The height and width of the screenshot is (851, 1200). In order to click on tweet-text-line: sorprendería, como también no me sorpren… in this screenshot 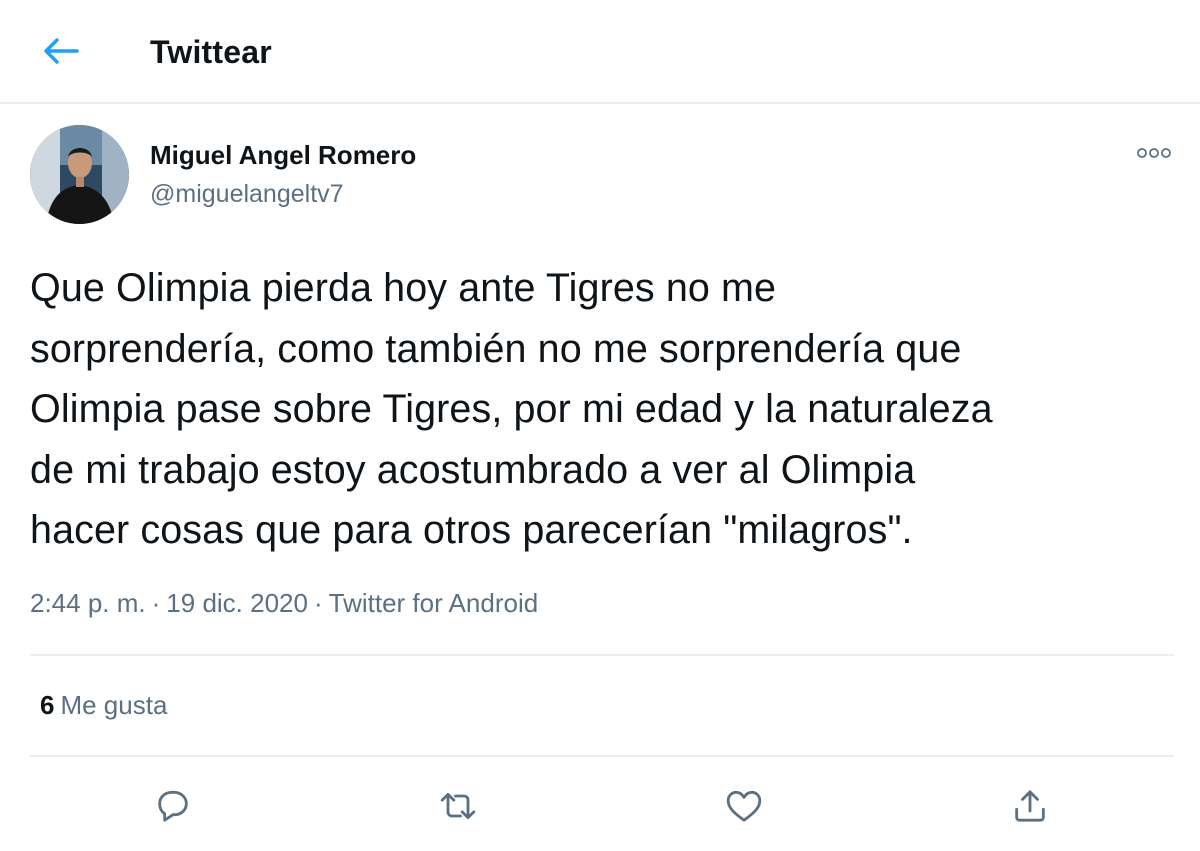, I will do `click(496, 348)`.